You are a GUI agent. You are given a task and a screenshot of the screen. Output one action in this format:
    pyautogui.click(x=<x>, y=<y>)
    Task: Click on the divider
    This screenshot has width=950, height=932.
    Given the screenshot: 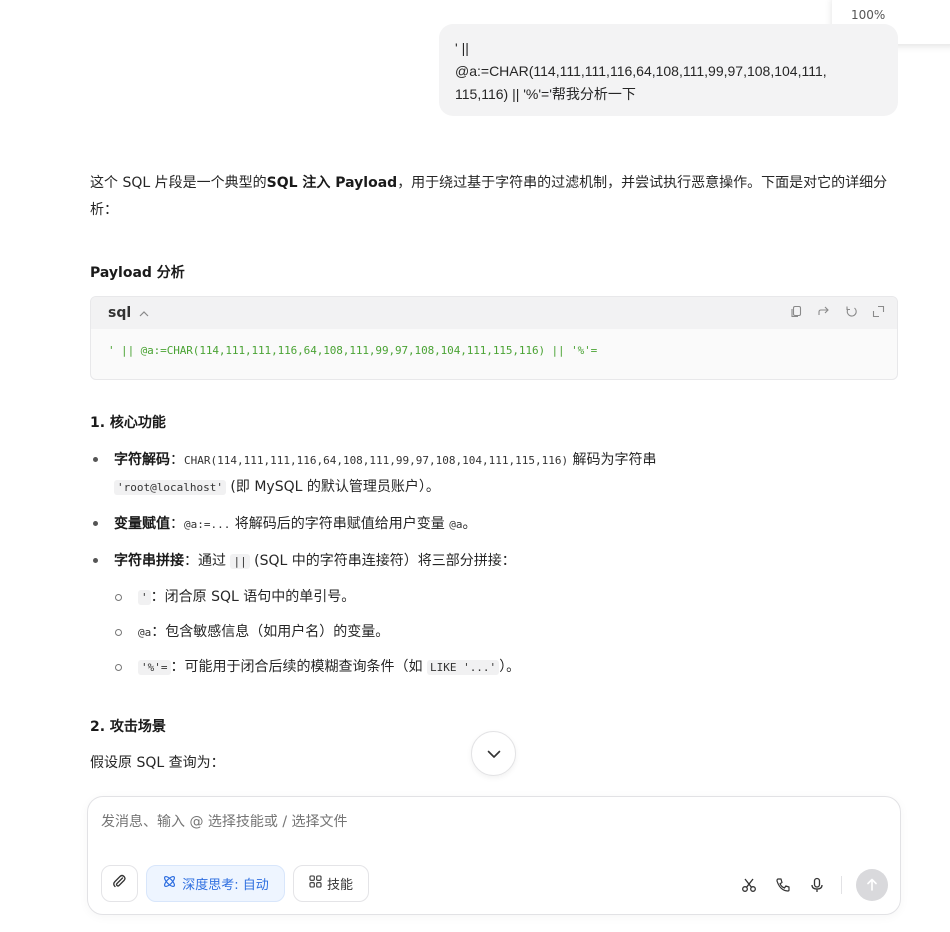 What is the action you would take?
    pyautogui.click(x=841, y=885)
    